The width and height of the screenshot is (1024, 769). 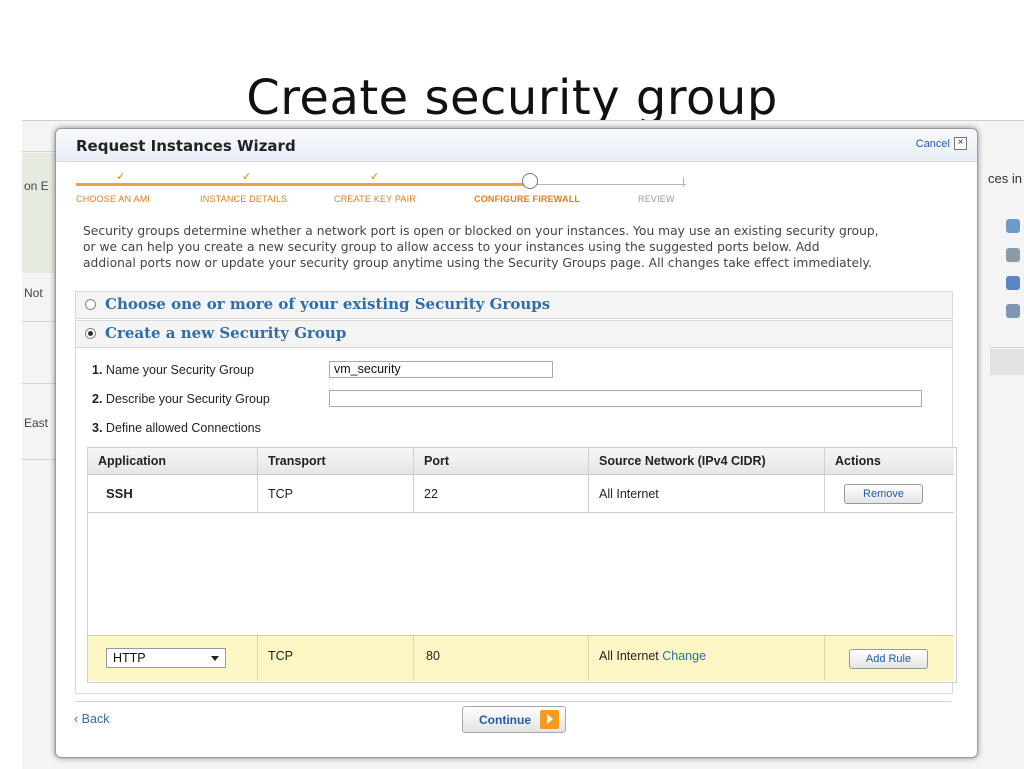 I want to click on wizard-title: Request Instances Wizard, so click(x=186, y=146).